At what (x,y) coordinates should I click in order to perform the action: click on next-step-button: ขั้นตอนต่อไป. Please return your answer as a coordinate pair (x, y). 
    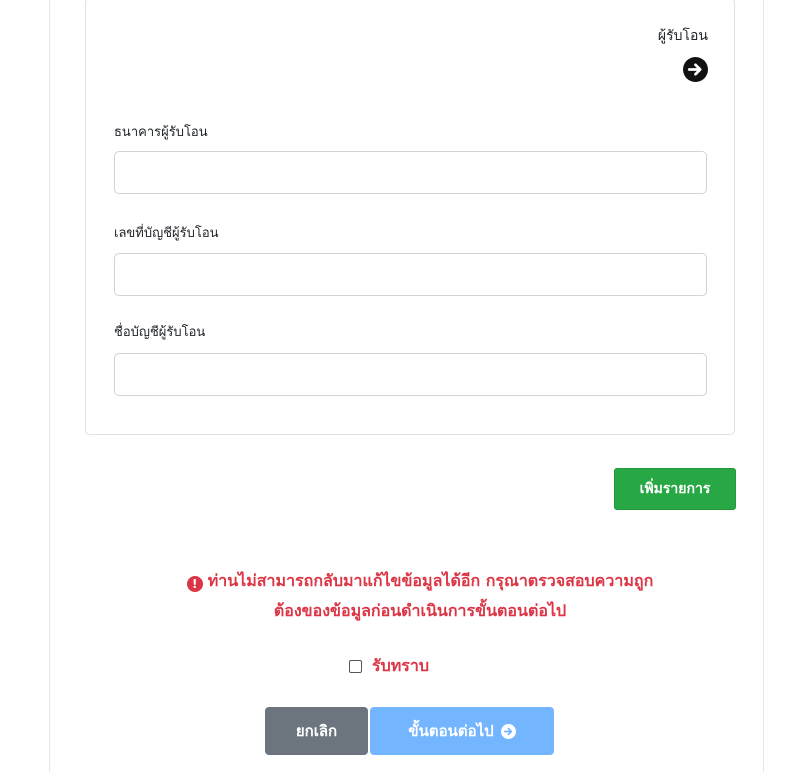
    Looking at the image, I should click on (462, 731).